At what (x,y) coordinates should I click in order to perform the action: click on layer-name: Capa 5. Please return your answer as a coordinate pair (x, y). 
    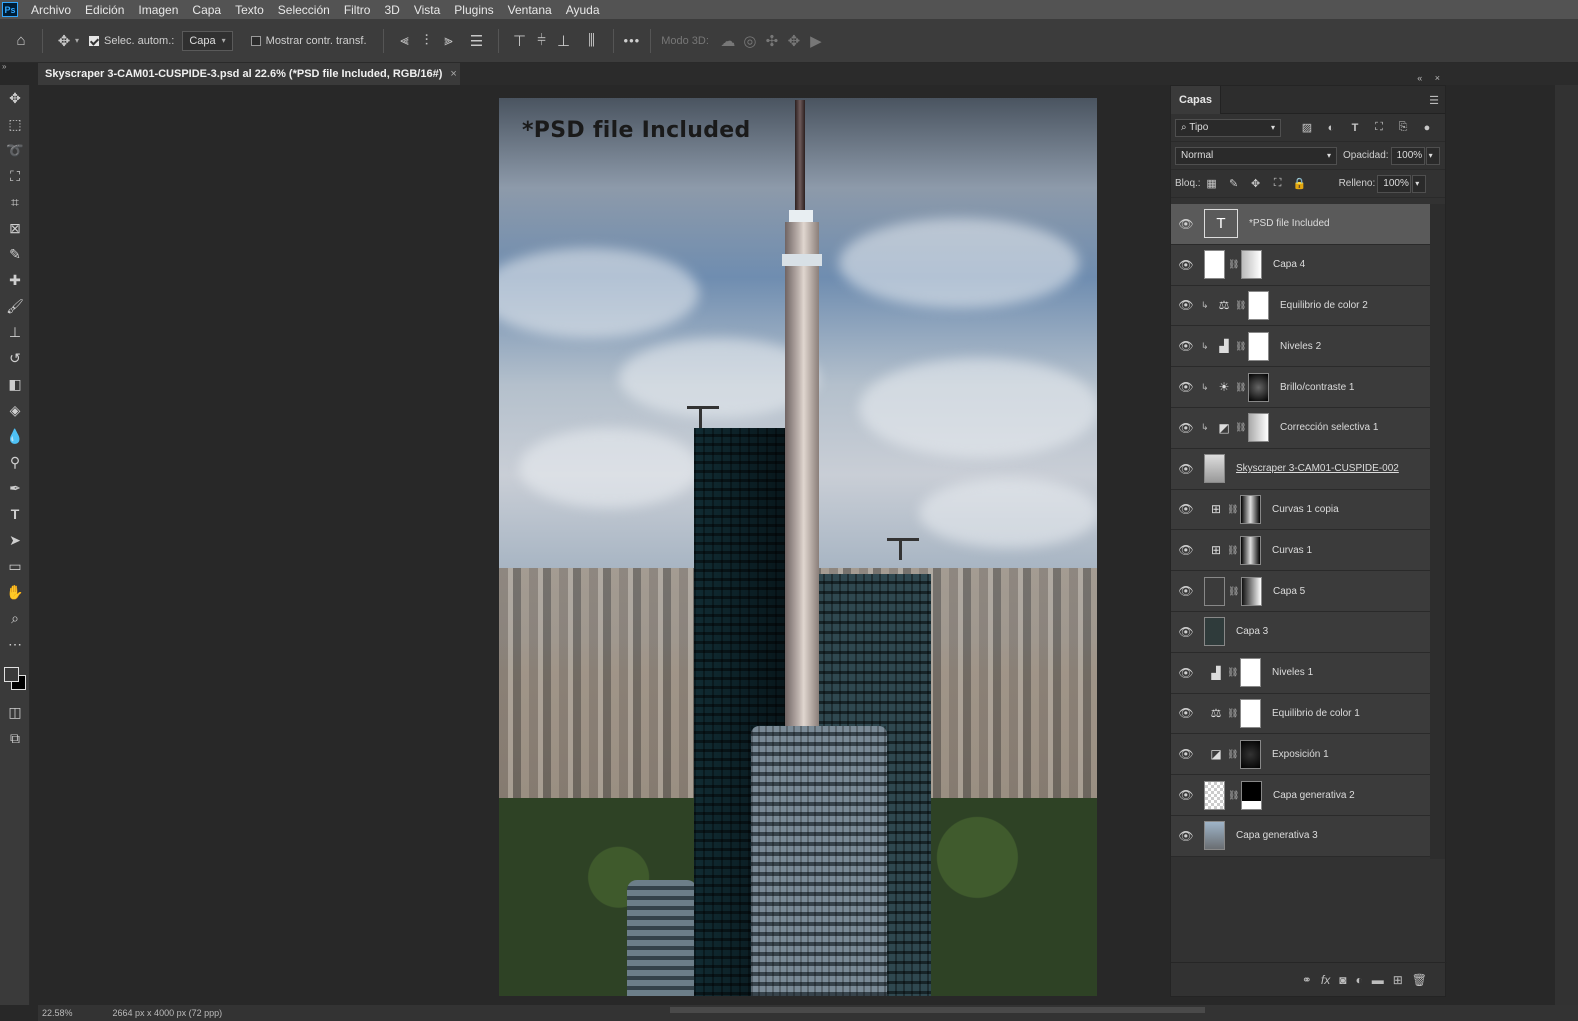
    Looking at the image, I should click on (1289, 591).